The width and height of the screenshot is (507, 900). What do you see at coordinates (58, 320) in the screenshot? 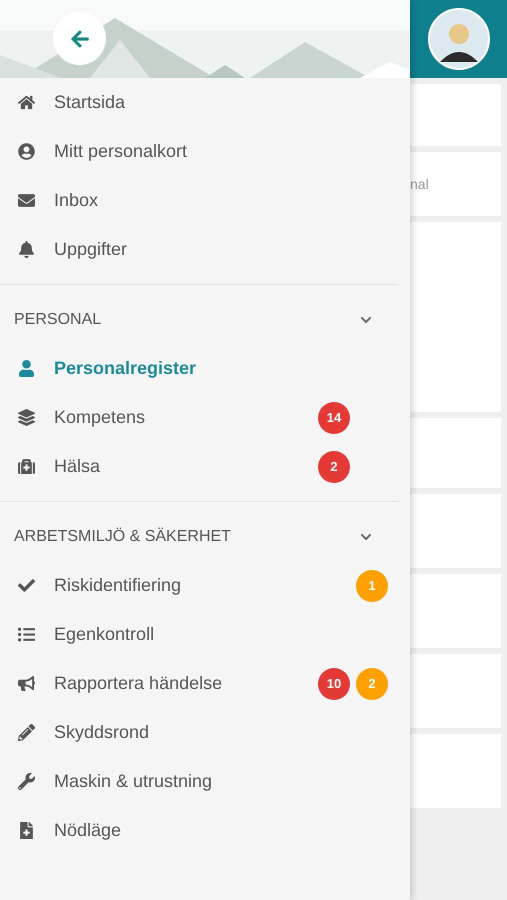
I see `section-title: PERSONAL` at bounding box center [58, 320].